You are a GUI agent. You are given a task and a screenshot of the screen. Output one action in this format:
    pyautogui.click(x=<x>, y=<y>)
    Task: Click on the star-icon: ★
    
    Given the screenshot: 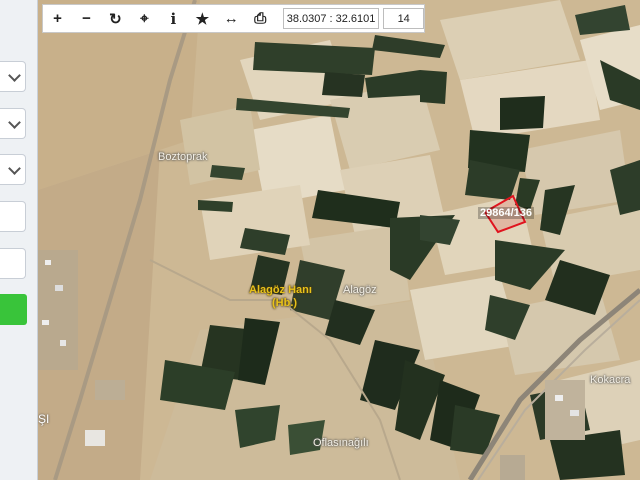 What is the action you would take?
    pyautogui.click(x=202, y=19)
    